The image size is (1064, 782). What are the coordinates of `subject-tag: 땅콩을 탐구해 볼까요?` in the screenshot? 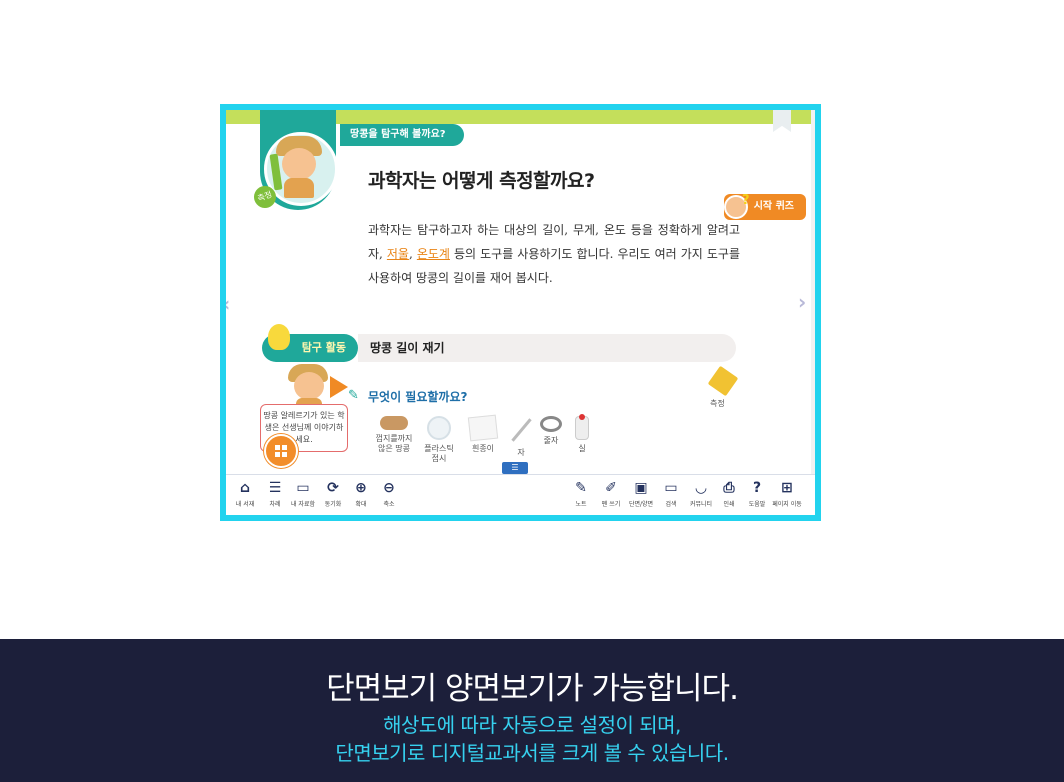 It's located at (402, 135).